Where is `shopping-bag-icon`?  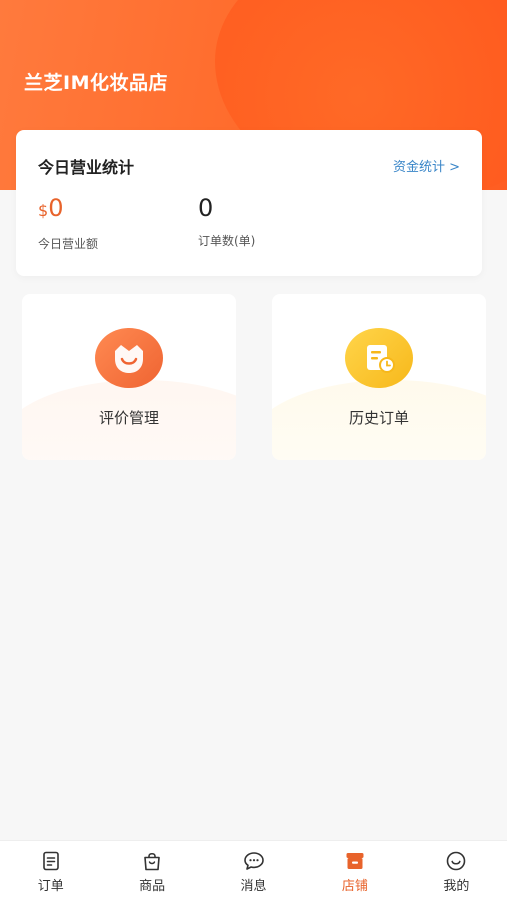
shopping-bag-icon is located at coordinates (152, 861).